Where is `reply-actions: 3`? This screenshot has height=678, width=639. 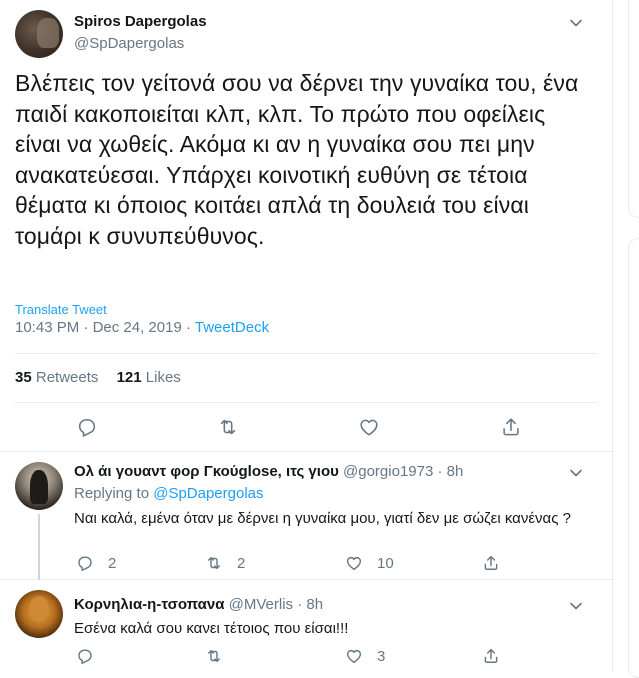
reply-actions: 3 is located at coordinates (306, 659).